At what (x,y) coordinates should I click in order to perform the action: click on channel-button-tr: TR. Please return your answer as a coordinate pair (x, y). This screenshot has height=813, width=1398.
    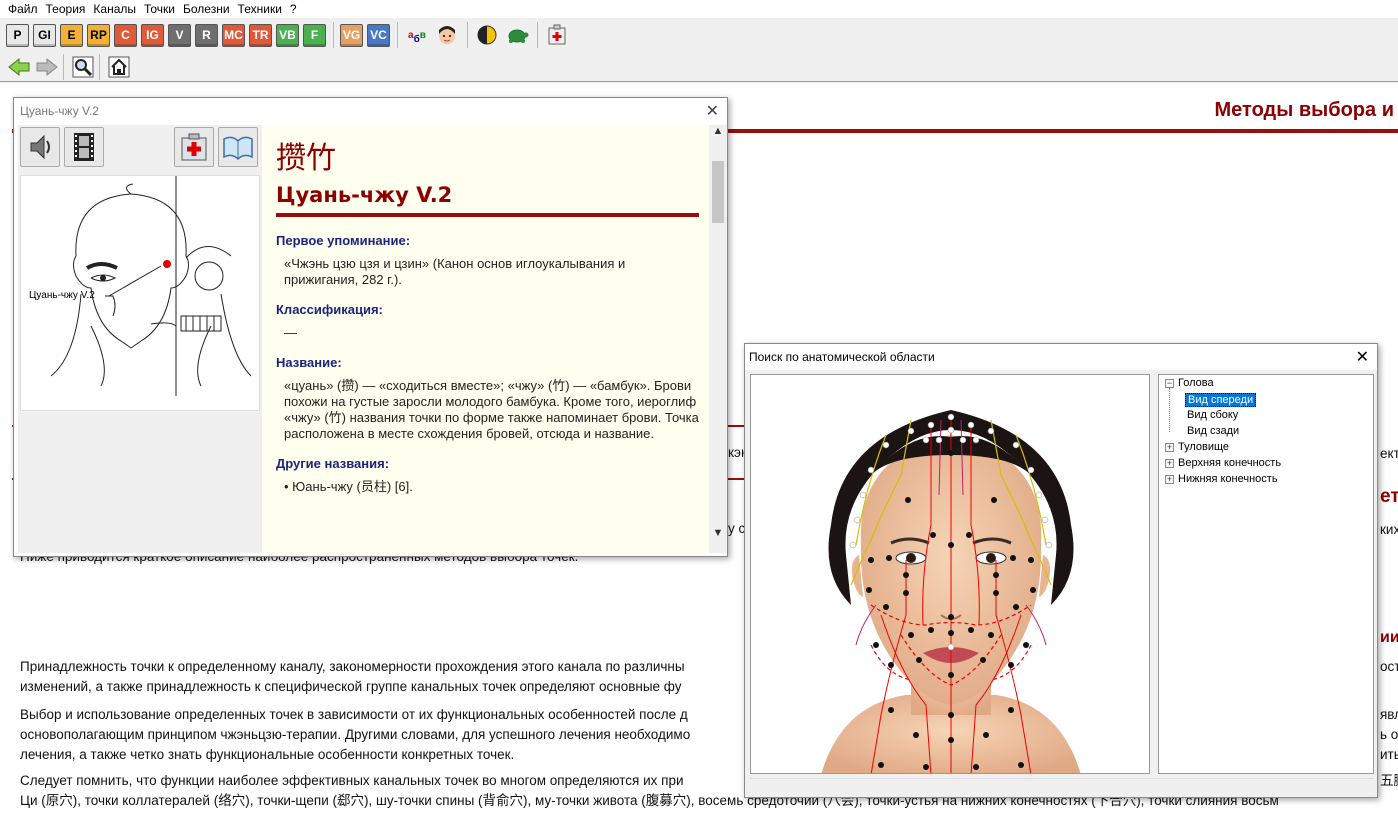
    Looking at the image, I should click on (260, 35).